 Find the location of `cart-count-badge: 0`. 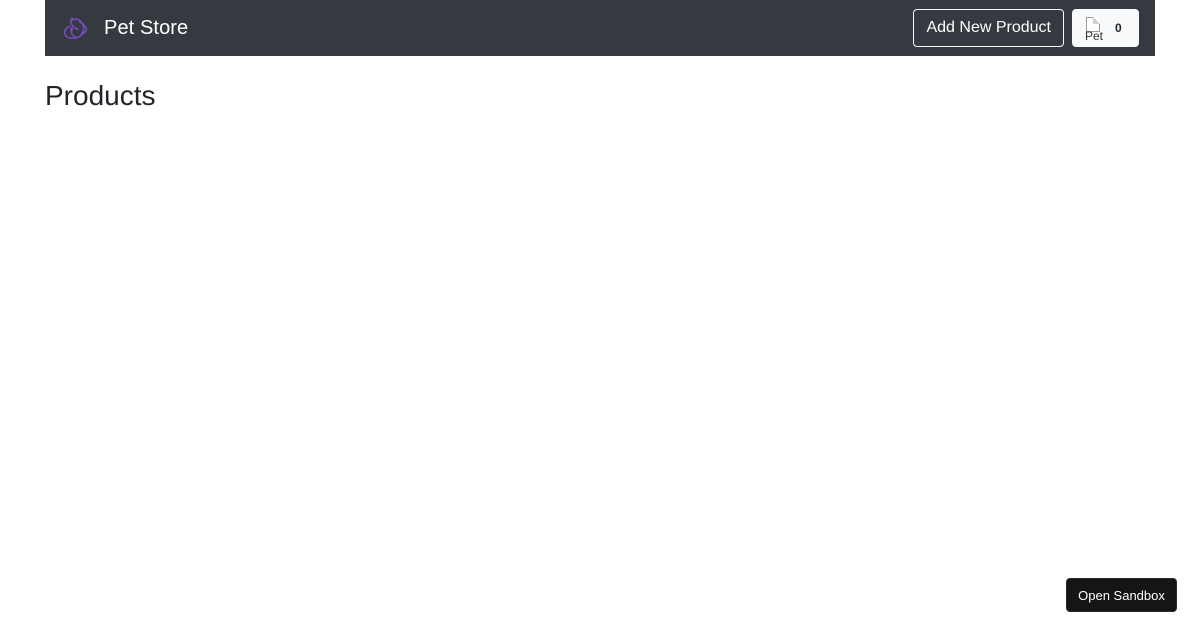

cart-count-badge: 0 is located at coordinates (1118, 28).